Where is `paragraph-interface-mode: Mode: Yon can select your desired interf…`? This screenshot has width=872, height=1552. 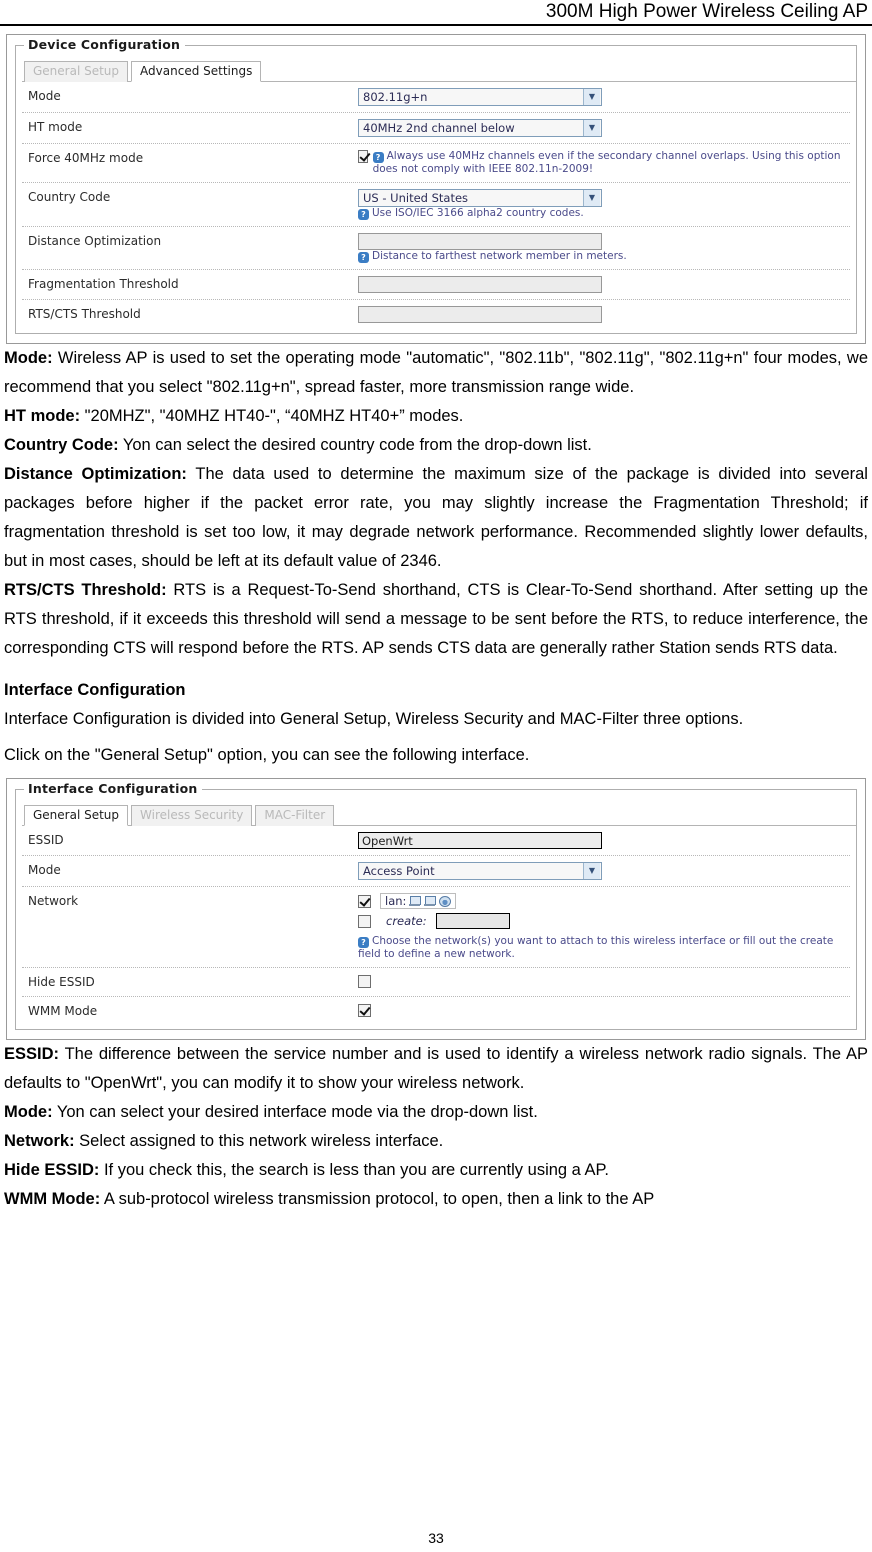 paragraph-interface-mode: Mode: Yon can select your desired interf… is located at coordinates (436, 1112).